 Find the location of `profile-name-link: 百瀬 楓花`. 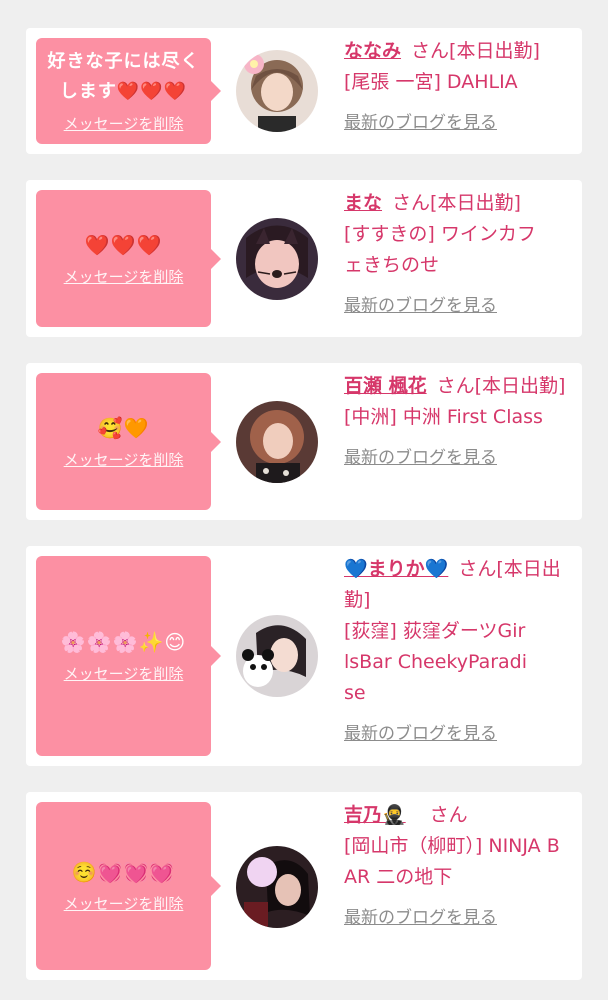

profile-name-link: 百瀬 楓花 is located at coordinates (385, 386).